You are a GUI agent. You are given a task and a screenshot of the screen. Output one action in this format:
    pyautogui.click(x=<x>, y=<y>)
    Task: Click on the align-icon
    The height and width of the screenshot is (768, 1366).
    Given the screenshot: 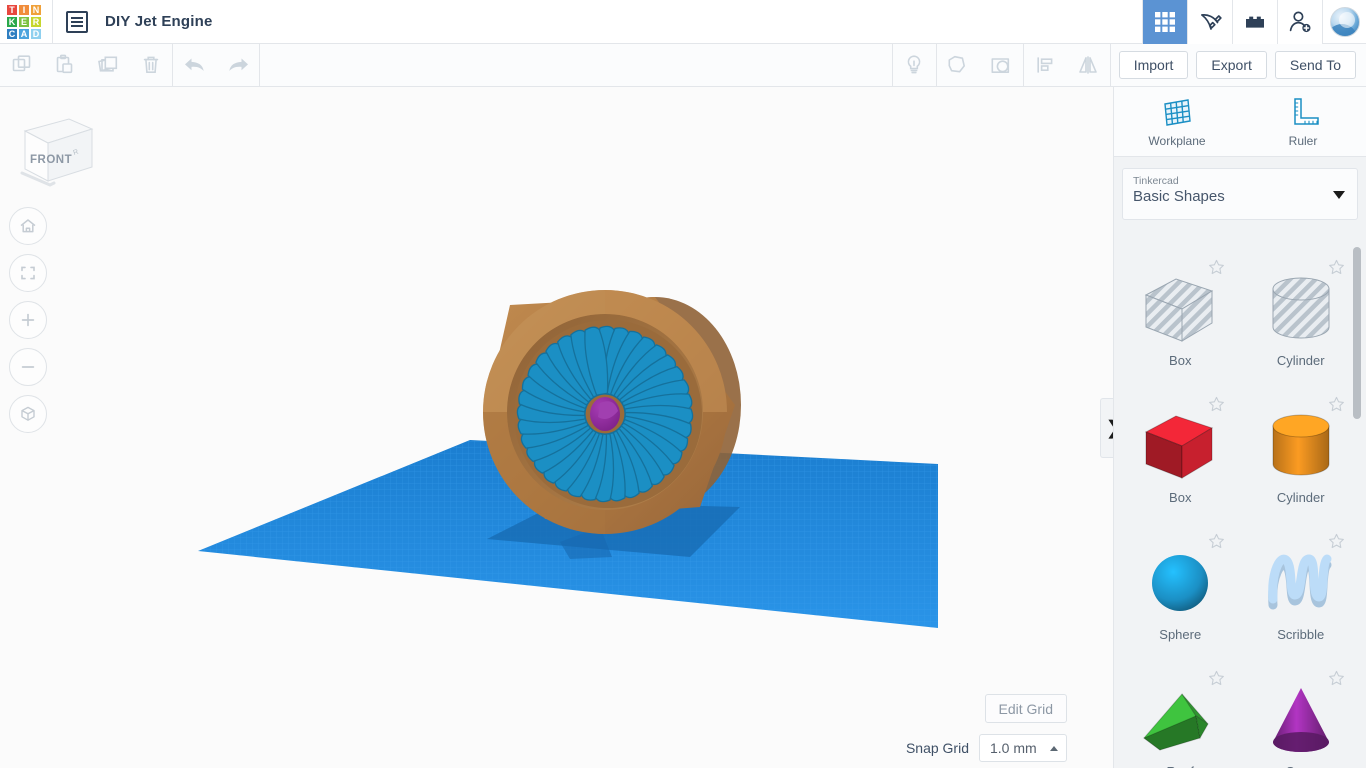 What is the action you would take?
    pyautogui.click(x=1045, y=65)
    